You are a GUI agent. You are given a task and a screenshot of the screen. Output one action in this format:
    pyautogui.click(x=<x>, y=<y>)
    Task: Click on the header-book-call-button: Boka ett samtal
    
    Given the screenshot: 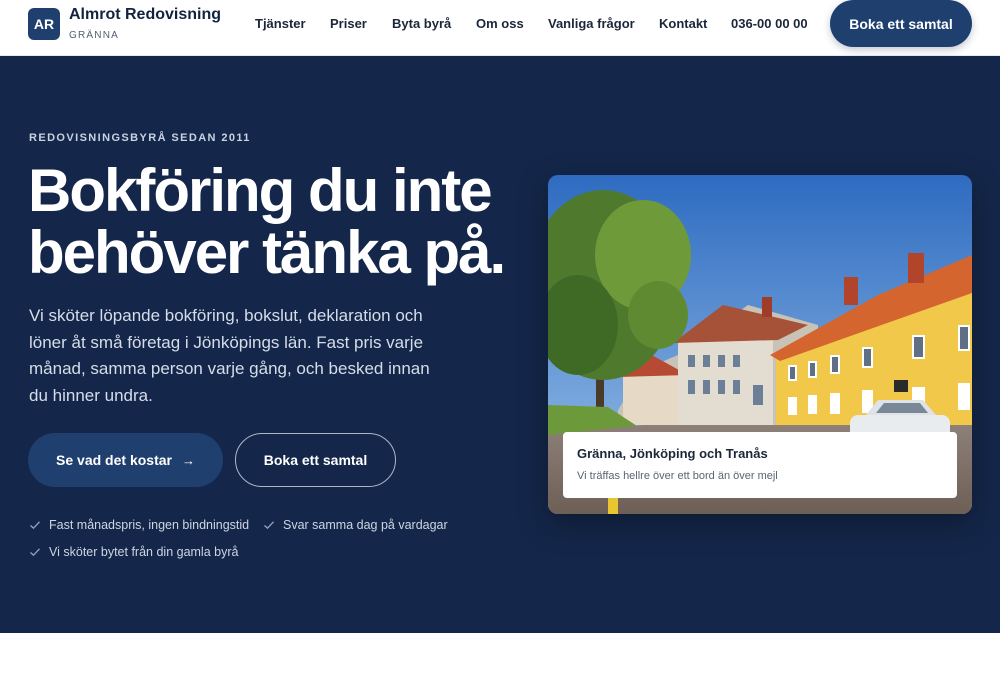 What is the action you would take?
    pyautogui.click(x=901, y=23)
    